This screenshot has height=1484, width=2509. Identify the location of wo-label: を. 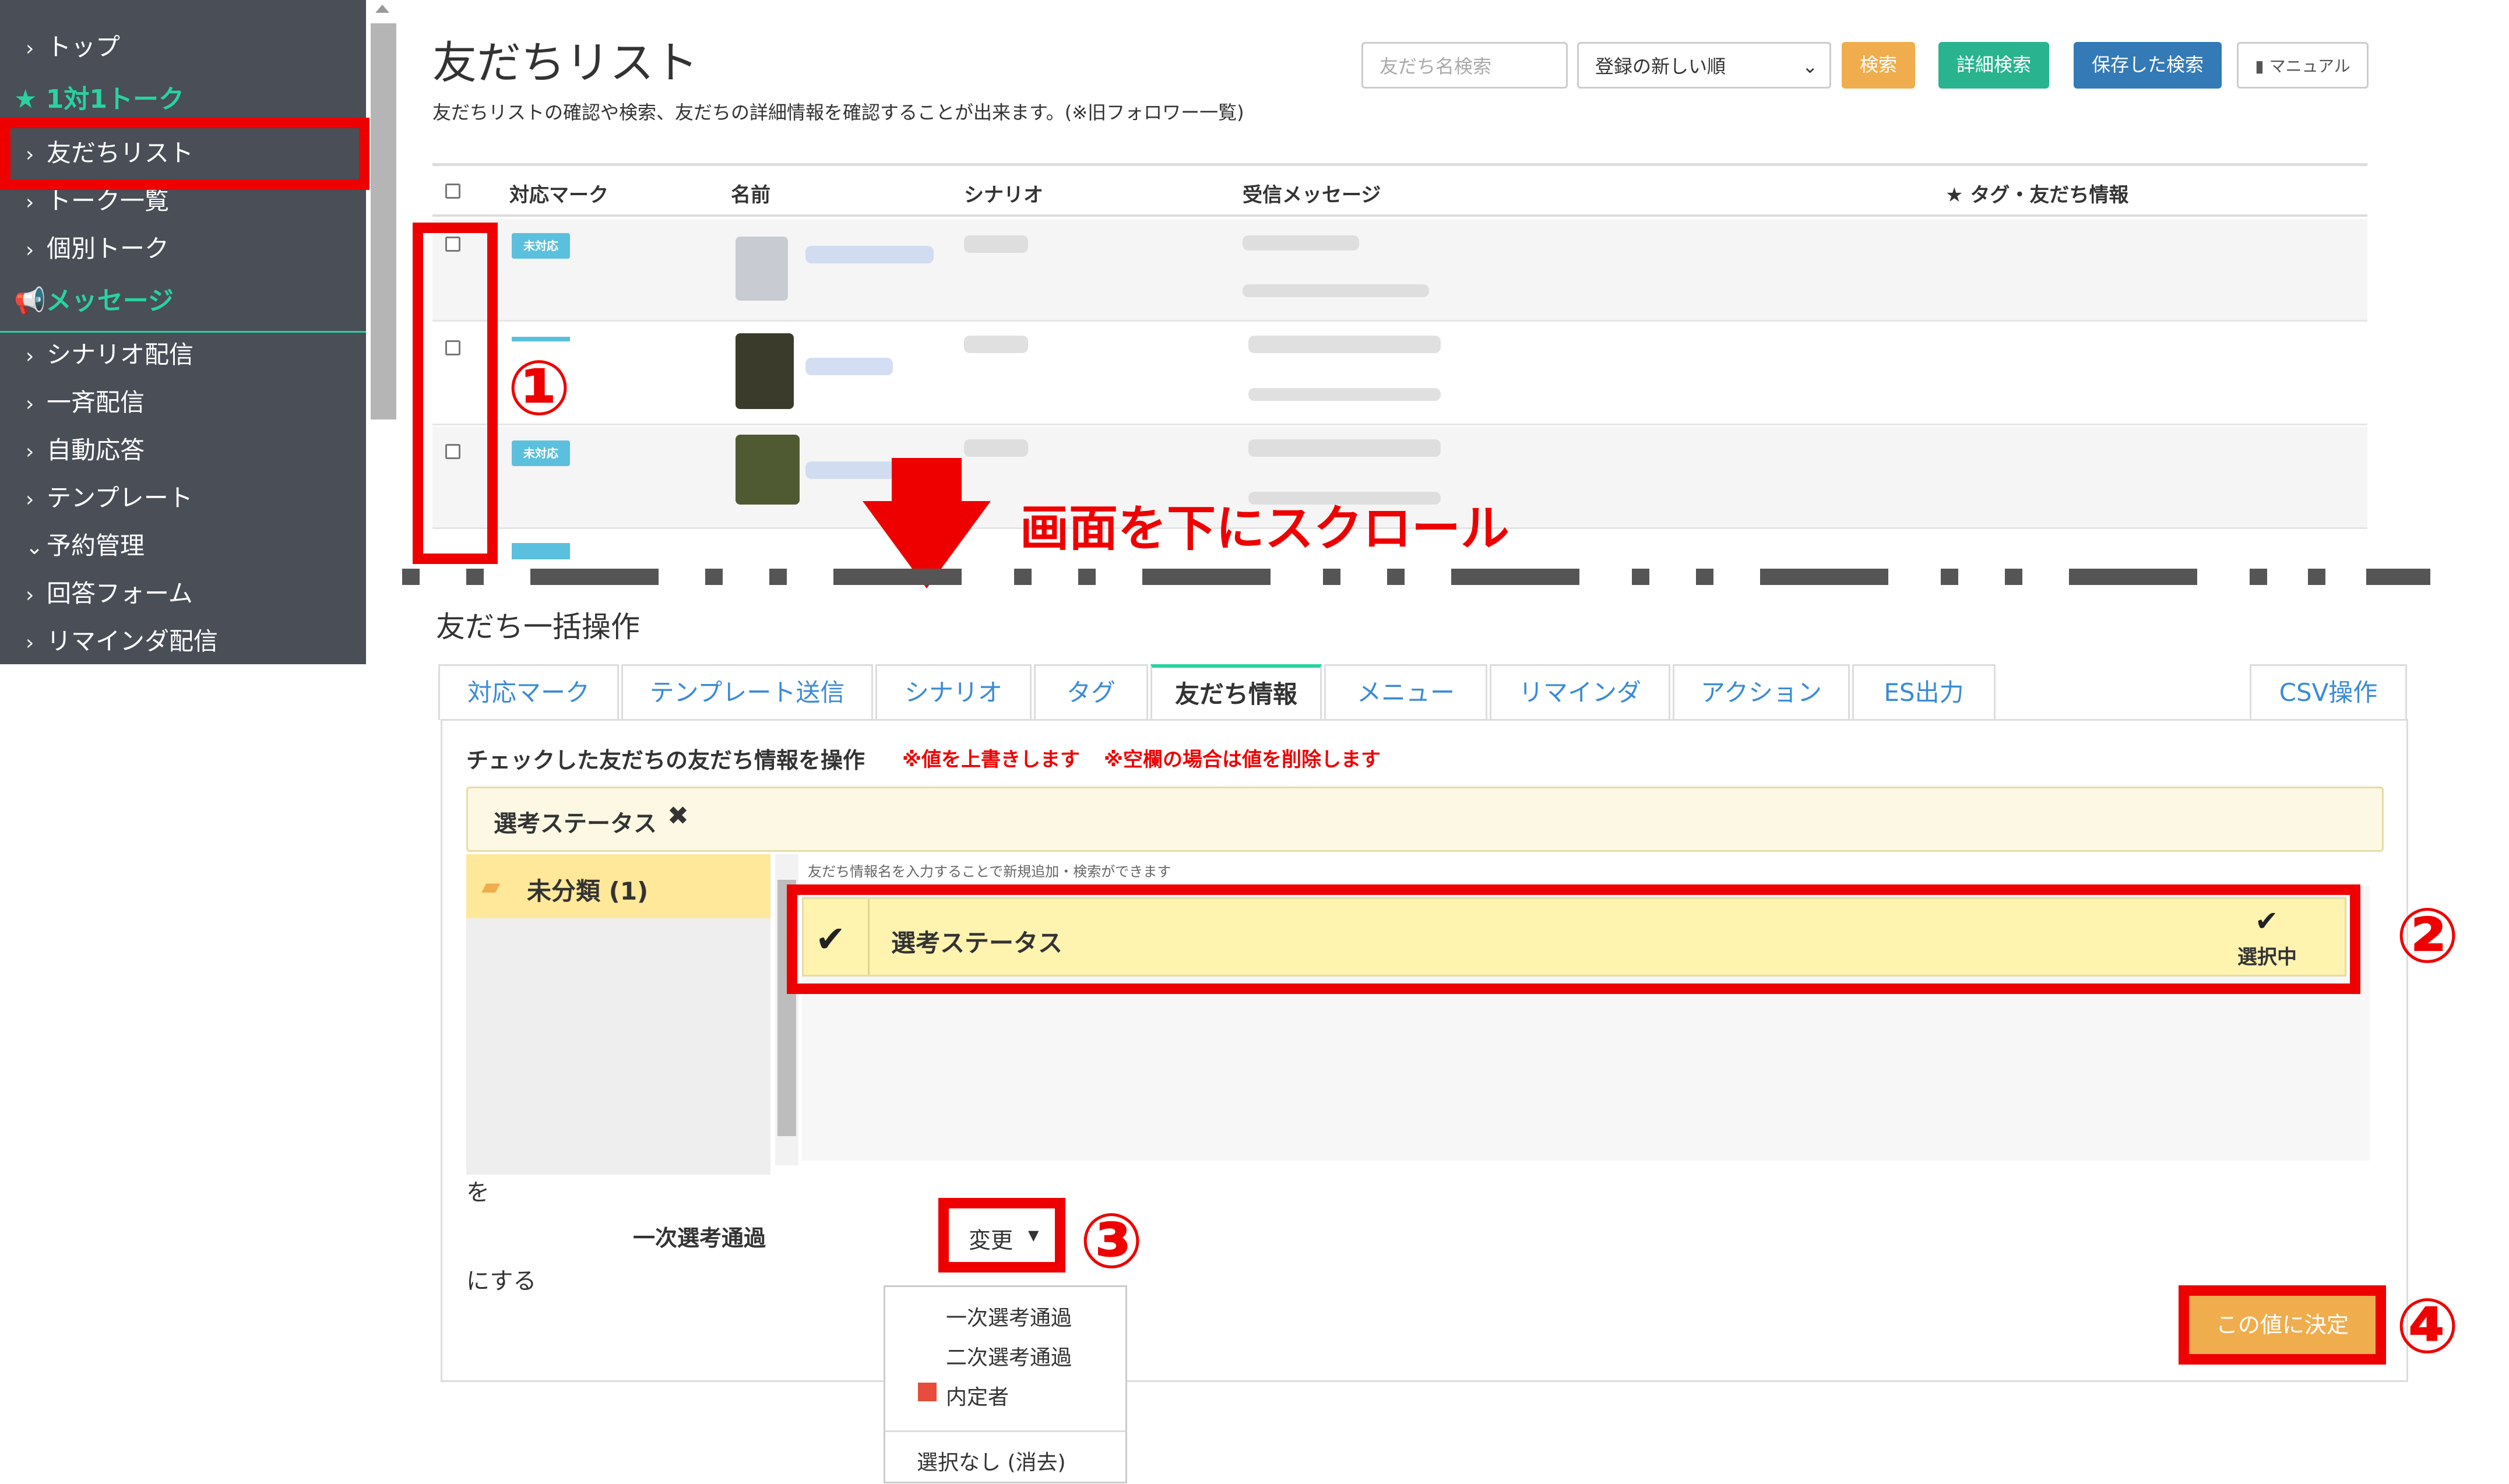
(478, 1192).